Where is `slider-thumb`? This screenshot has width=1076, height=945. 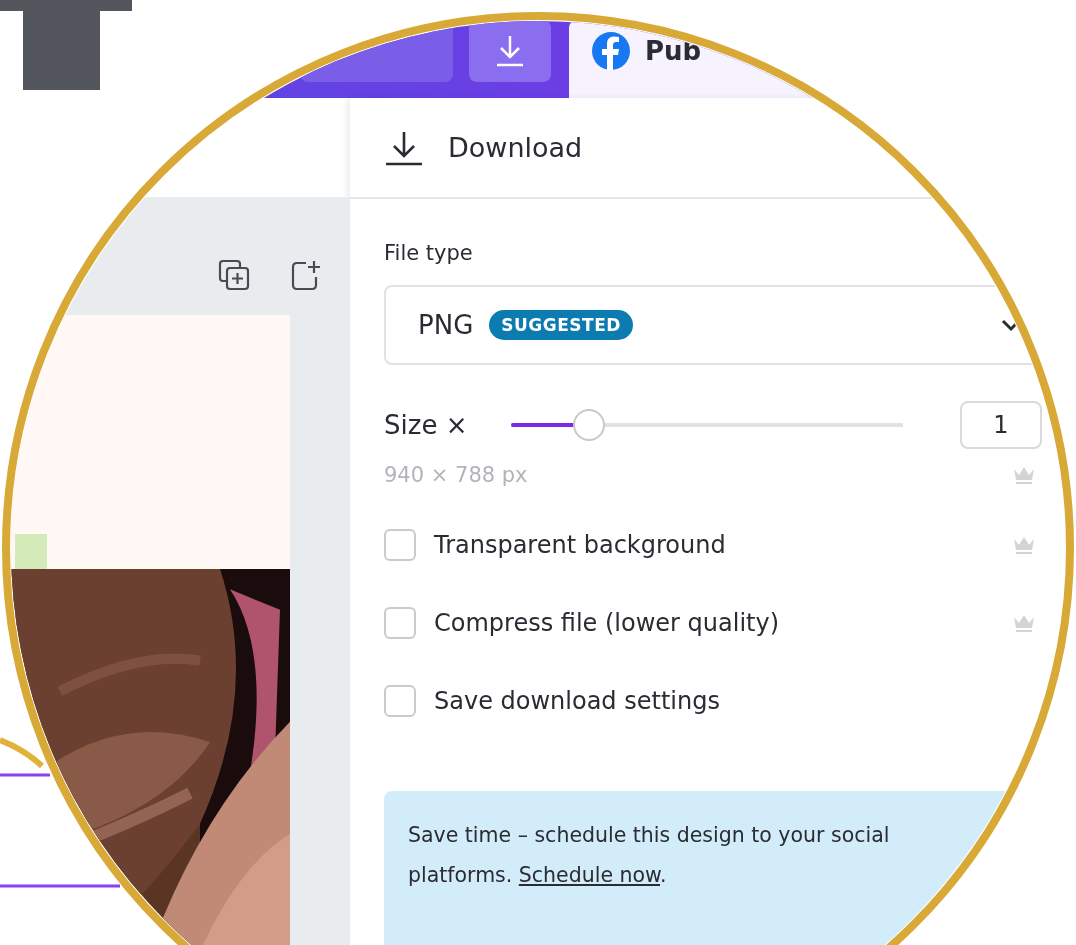 slider-thumb is located at coordinates (589, 425).